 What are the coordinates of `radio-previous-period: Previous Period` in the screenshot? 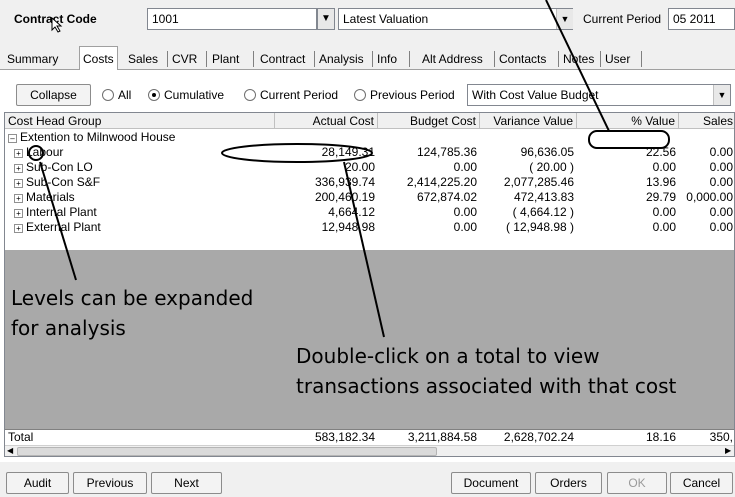 It's located at (404, 95).